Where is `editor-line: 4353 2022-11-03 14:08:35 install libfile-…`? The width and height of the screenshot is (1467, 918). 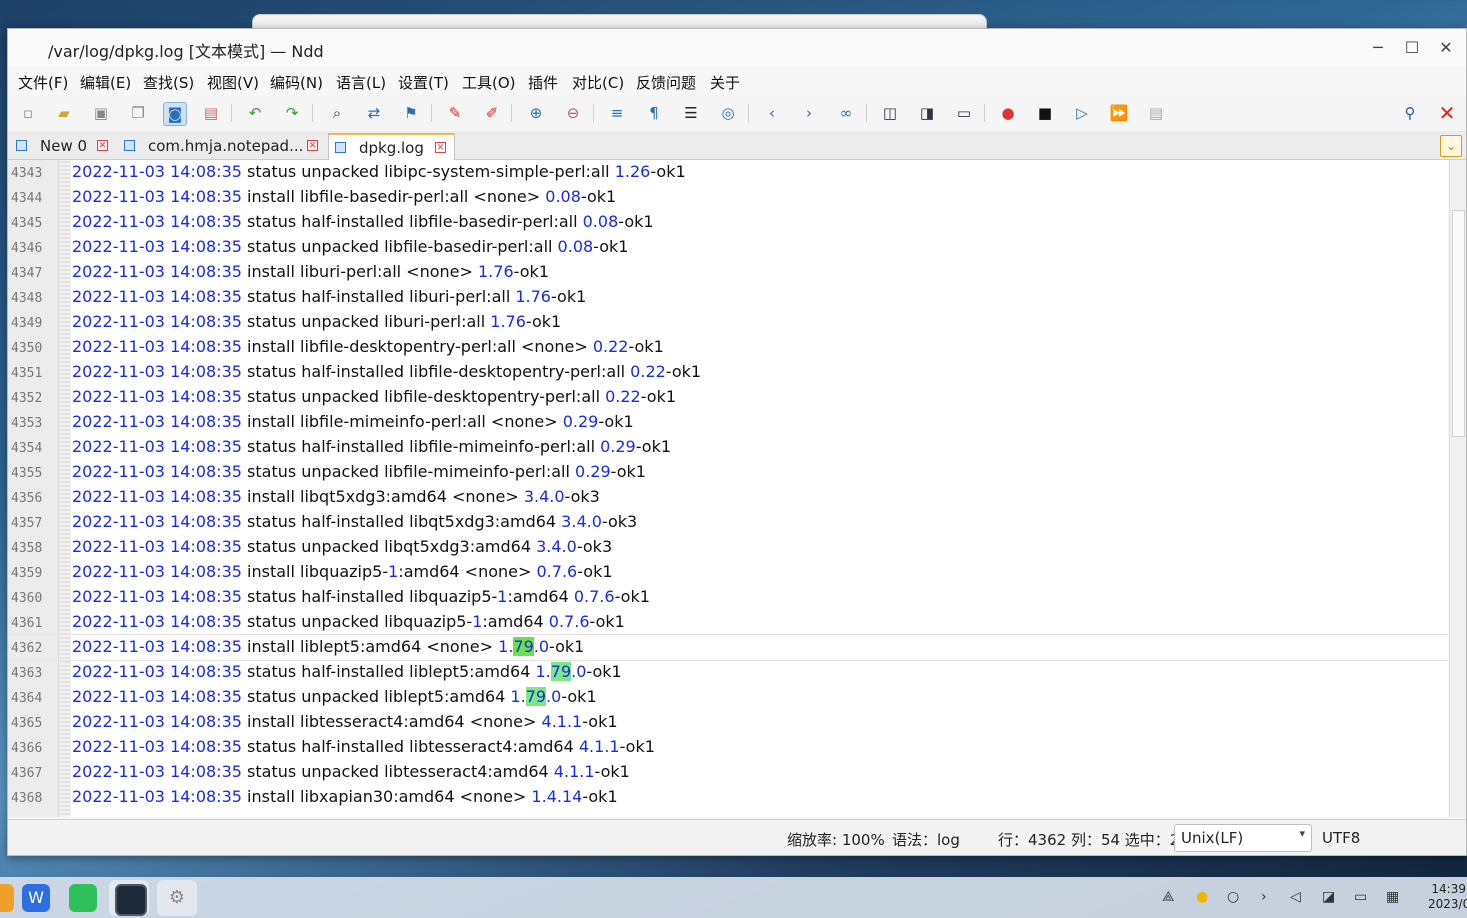
editor-line: 4353 2022-11-03 14:08:35 install libfile-… is located at coordinates (728, 422).